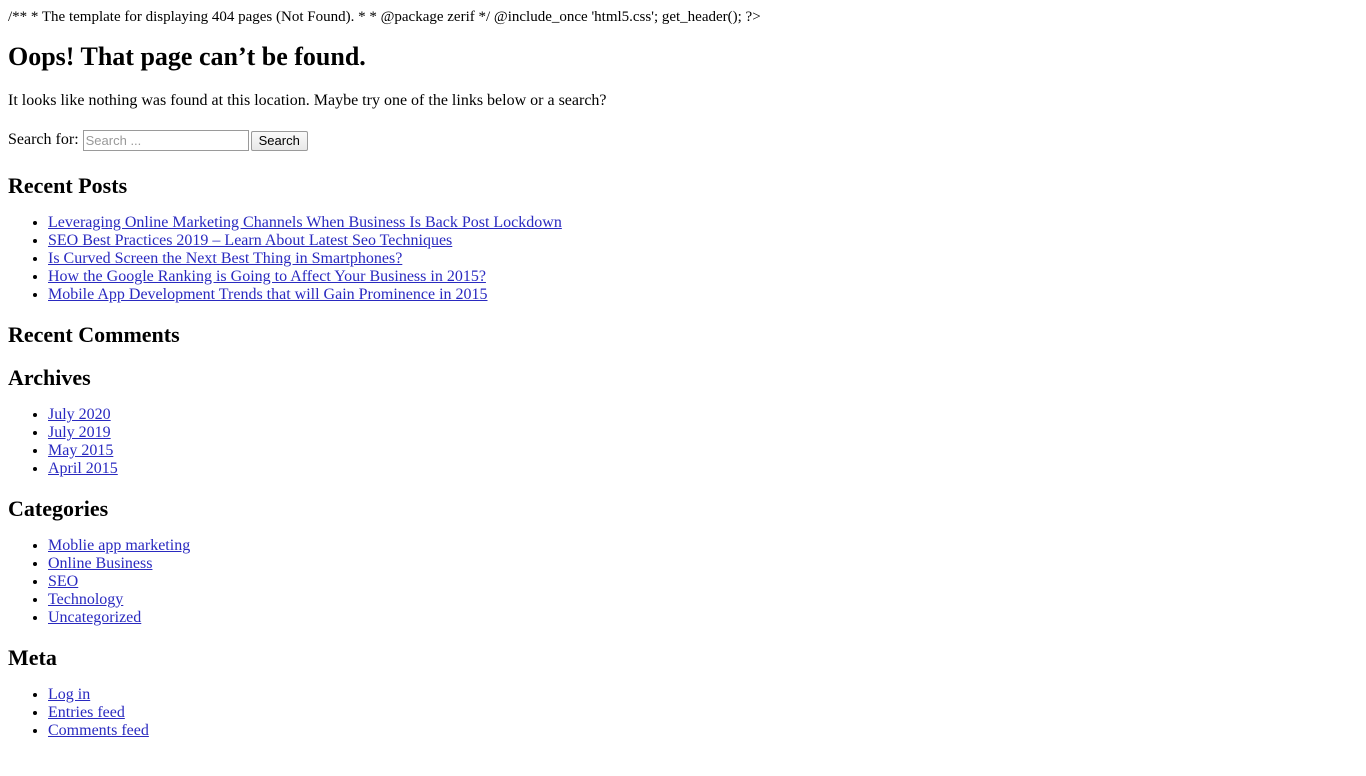 The image size is (1366, 776). Describe the element at coordinates (69, 694) in the screenshot. I see `link-meta-0: Log in` at that location.